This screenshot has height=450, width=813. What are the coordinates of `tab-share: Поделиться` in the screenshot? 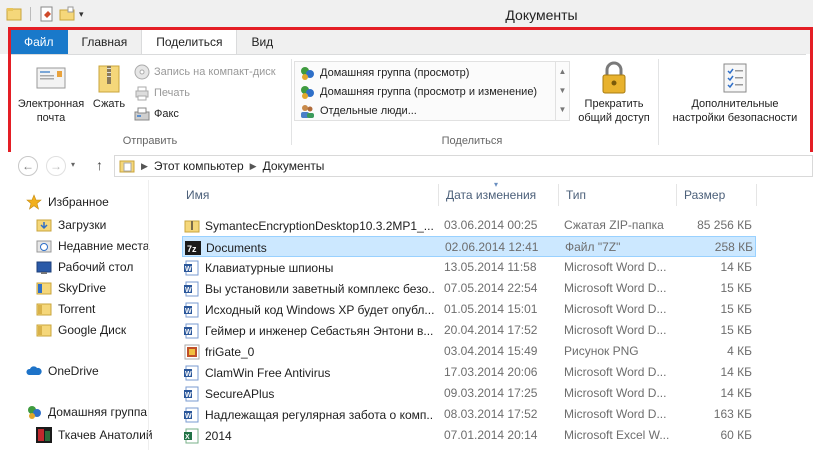 It's located at (189, 41).